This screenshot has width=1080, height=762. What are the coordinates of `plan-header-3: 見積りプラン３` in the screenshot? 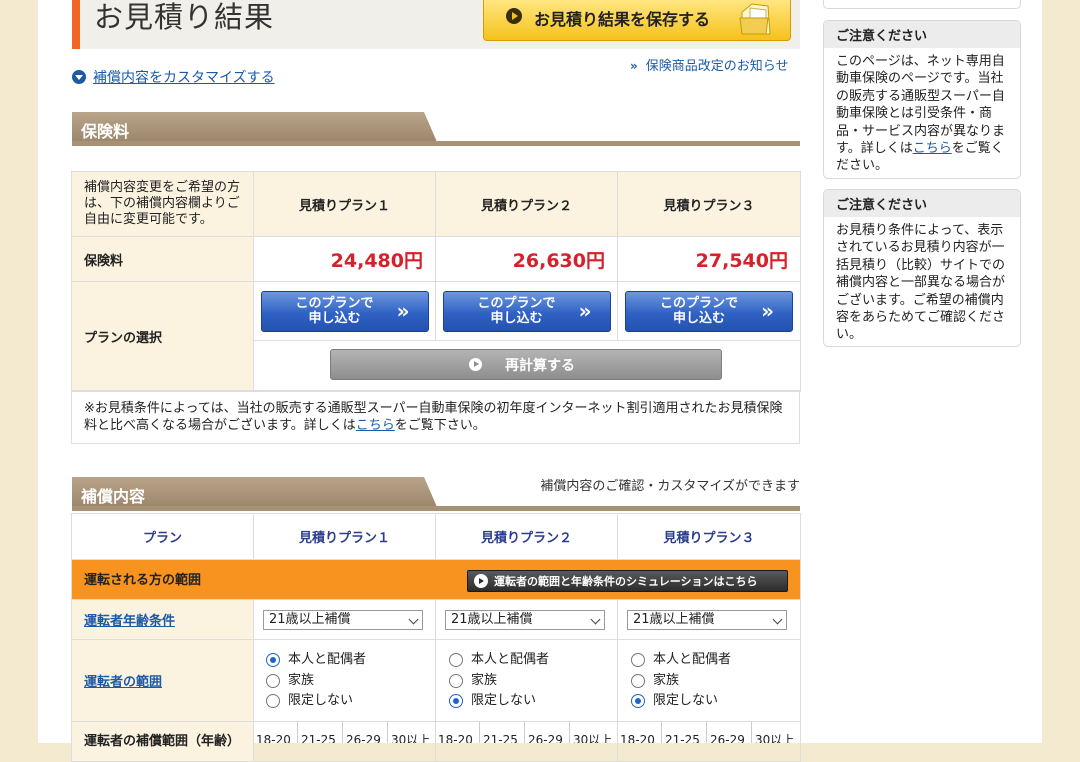 It's located at (709, 204).